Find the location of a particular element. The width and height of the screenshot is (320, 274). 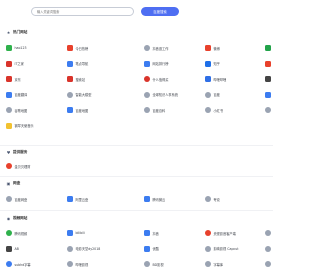

site-link: 优酷 is located at coordinates (151, 249).